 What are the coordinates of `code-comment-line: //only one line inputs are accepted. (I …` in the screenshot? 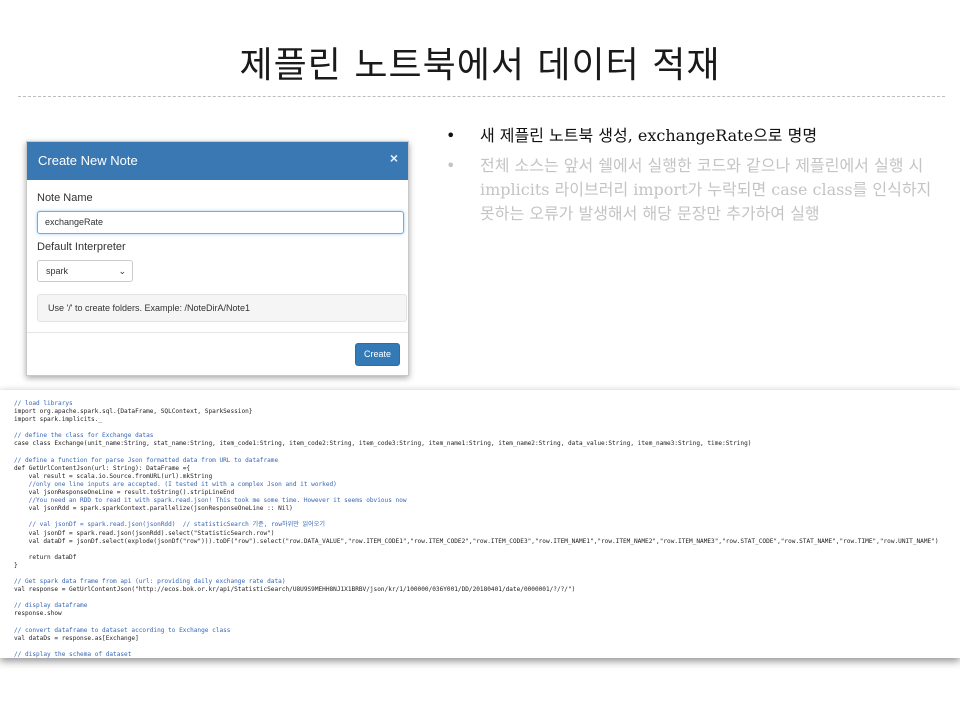 It's located at (175, 484).